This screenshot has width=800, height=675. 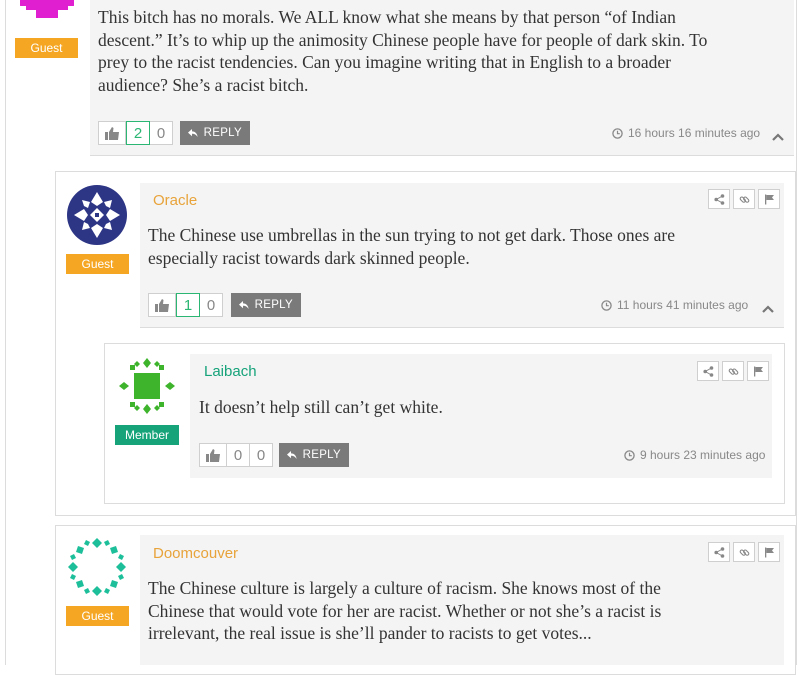 I want to click on thread-border-left, so click(x=5, y=332).